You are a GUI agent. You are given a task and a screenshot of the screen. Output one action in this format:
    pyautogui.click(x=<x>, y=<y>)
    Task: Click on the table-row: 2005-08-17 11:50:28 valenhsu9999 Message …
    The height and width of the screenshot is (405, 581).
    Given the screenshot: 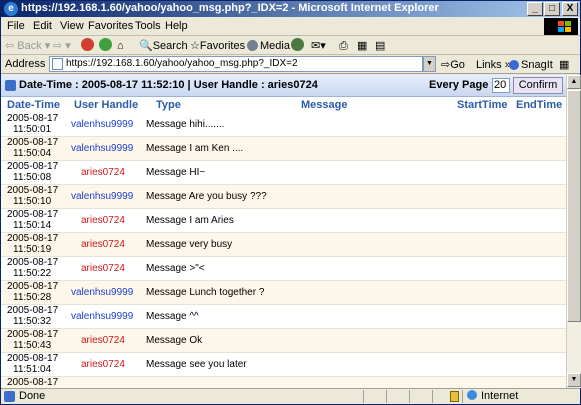 What is the action you would take?
    pyautogui.click(x=283, y=293)
    